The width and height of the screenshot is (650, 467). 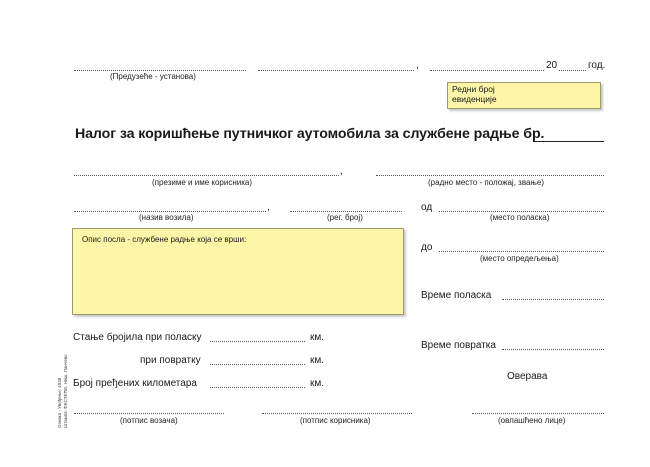 I want to click on from-label: од, so click(x=427, y=207).